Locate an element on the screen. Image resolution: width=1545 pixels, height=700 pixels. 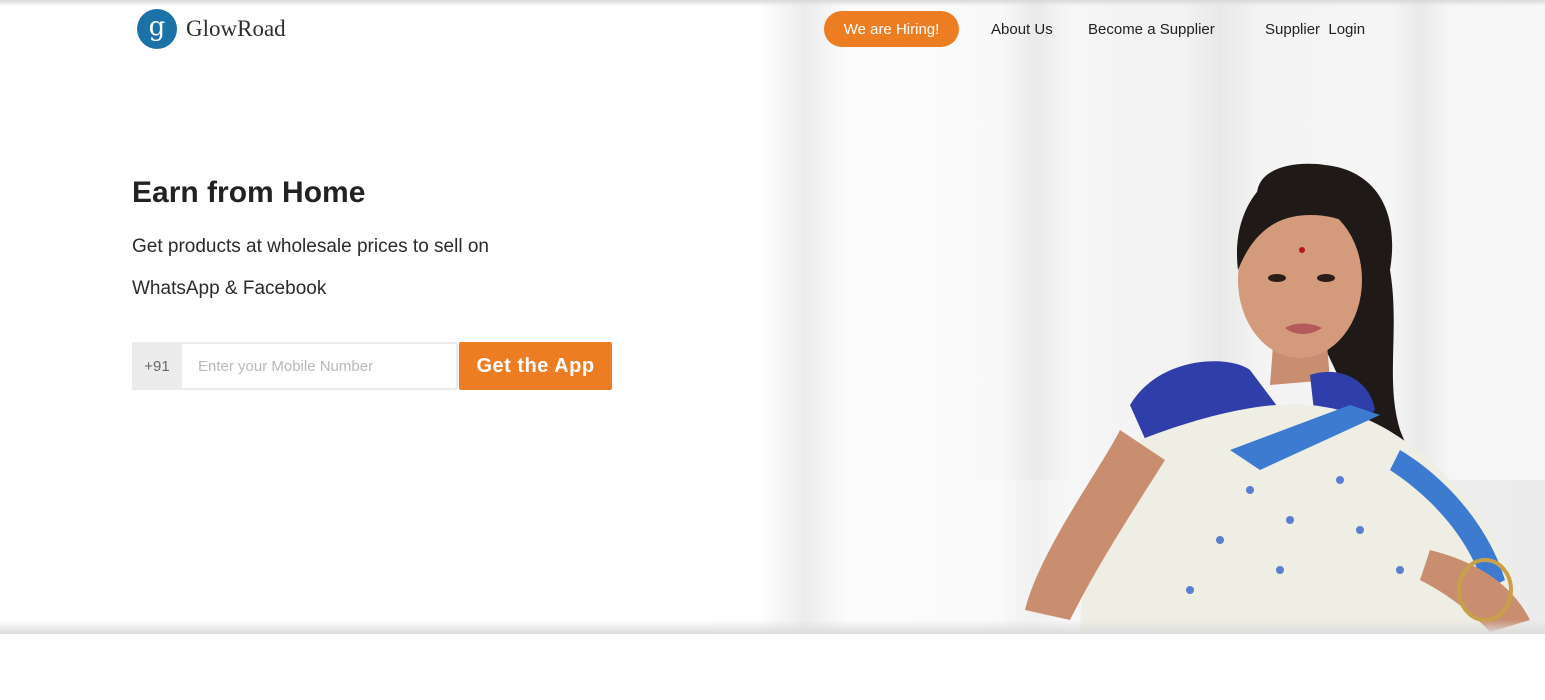
get-the-app-button: Get the App is located at coordinates (535, 366).